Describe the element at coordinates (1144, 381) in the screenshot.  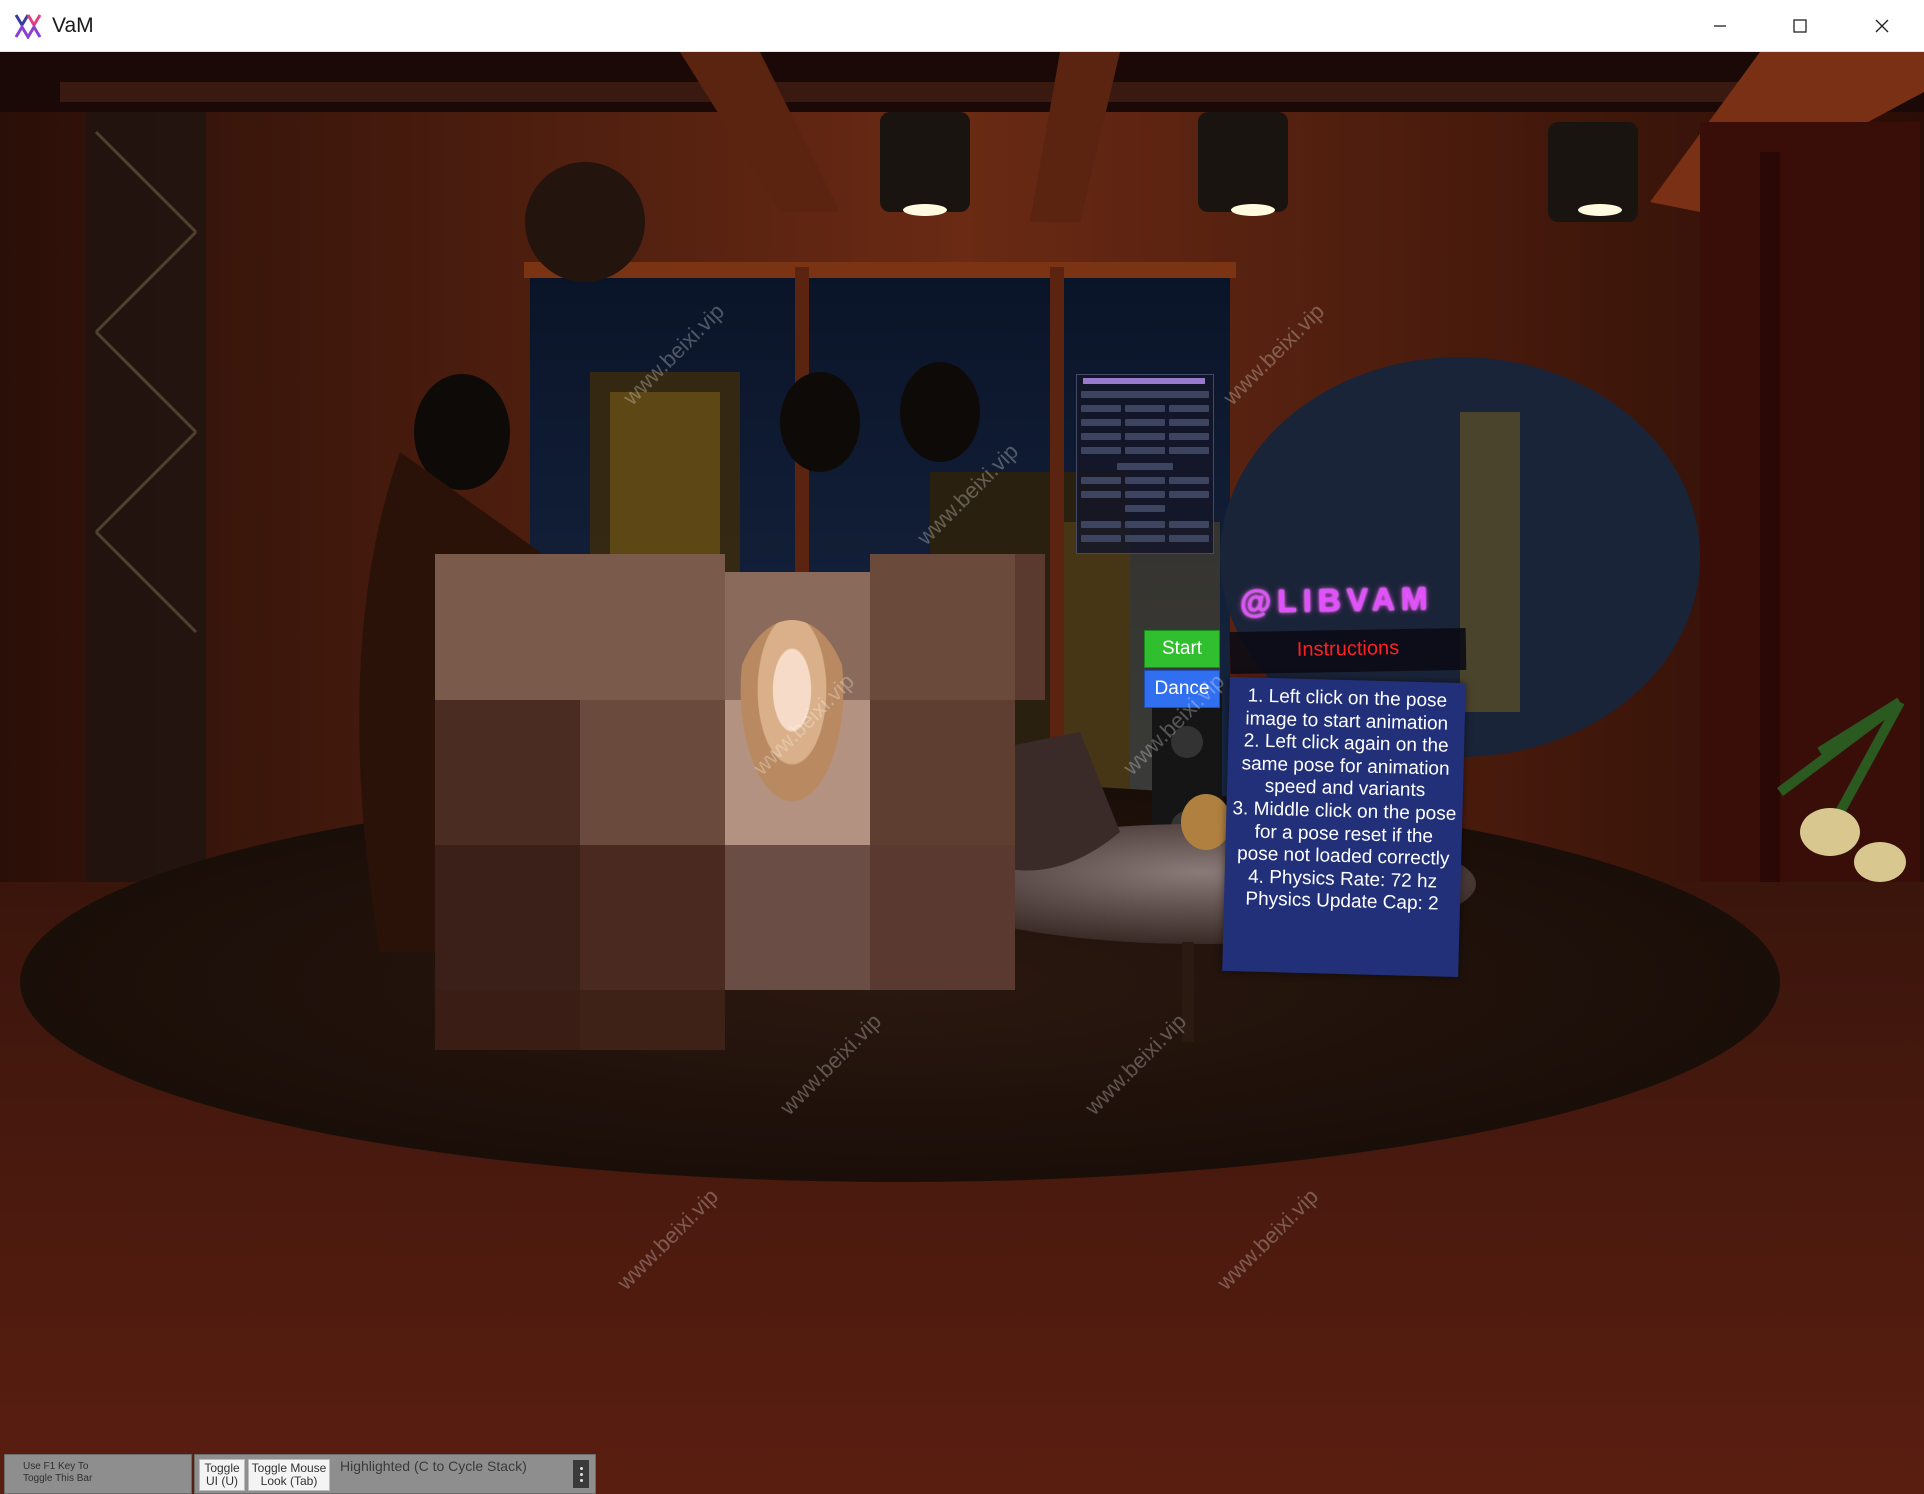
I see `mini-panel-header` at that location.